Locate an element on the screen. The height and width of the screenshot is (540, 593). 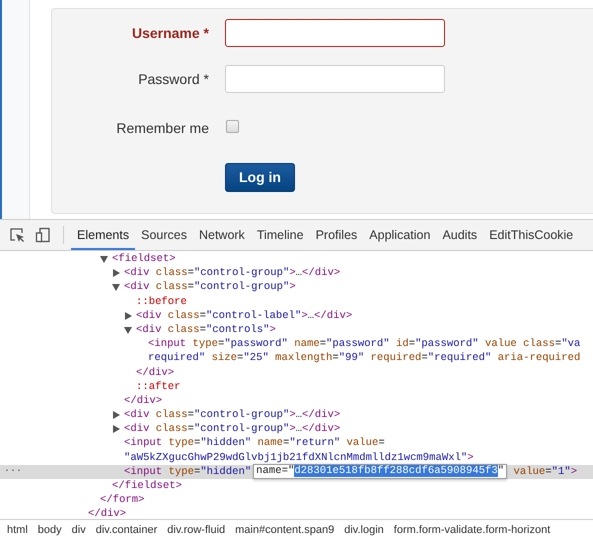
breadcrumb-item: div.login is located at coordinates (364, 530).